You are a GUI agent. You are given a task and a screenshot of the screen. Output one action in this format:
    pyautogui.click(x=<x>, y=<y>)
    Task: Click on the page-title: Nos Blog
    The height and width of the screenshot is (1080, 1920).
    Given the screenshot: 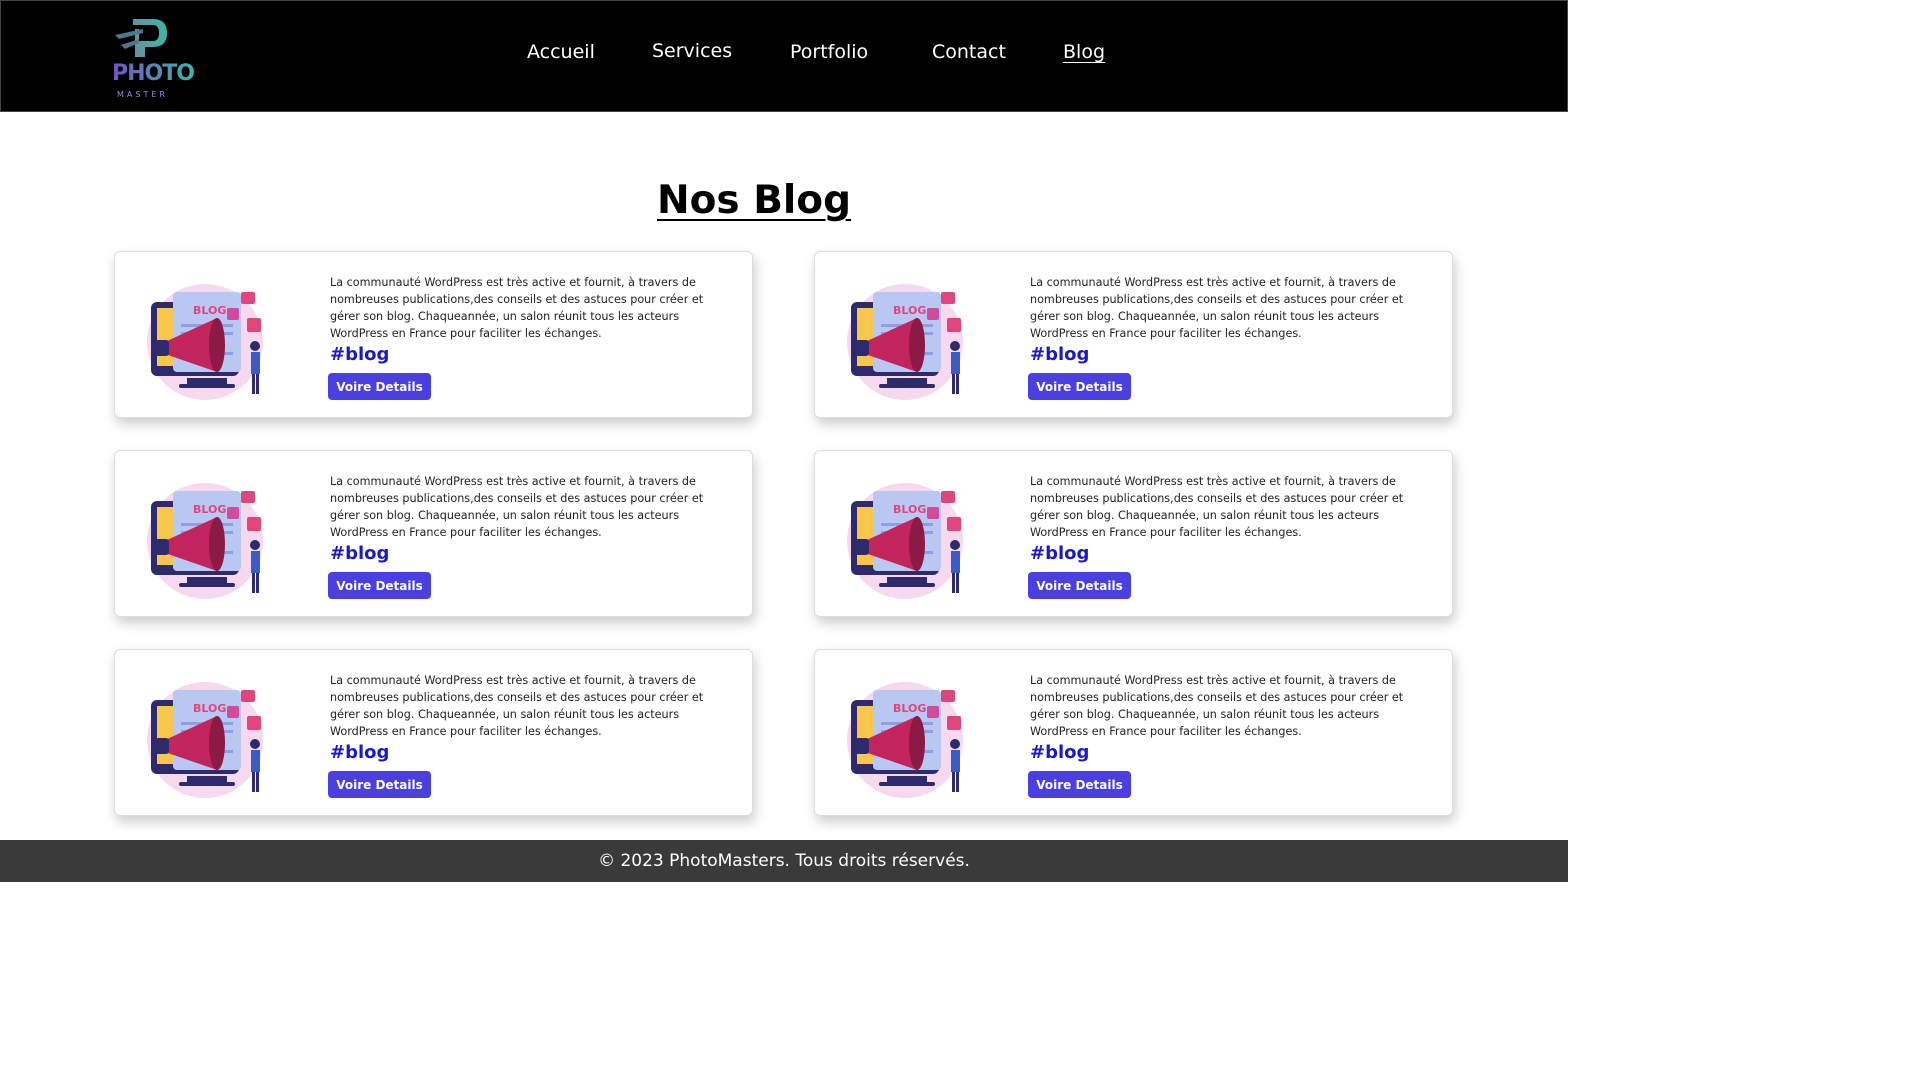 What is the action you would take?
    pyautogui.click(x=754, y=200)
    